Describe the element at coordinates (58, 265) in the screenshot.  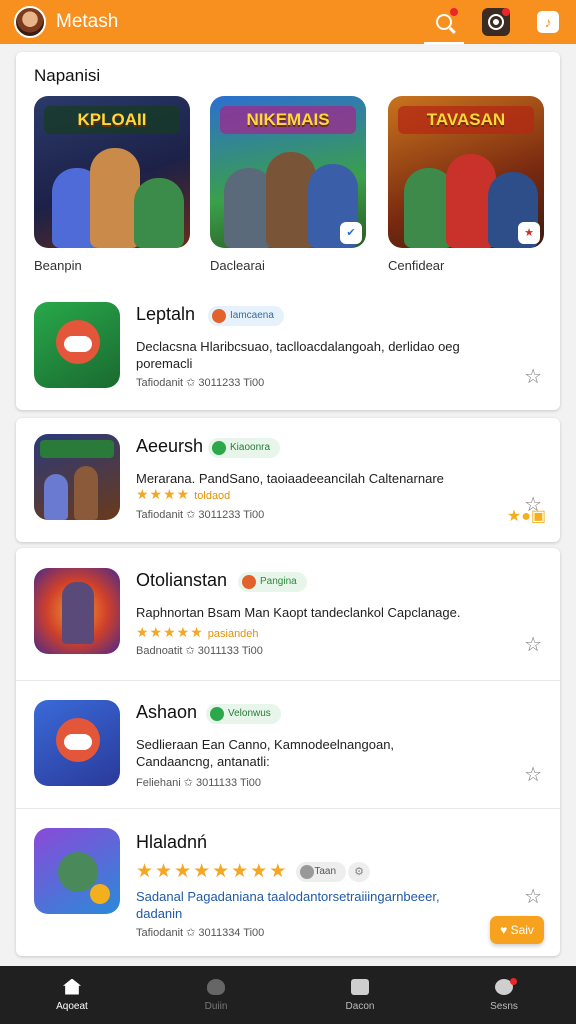
I see `featured-label: Beanpin` at that location.